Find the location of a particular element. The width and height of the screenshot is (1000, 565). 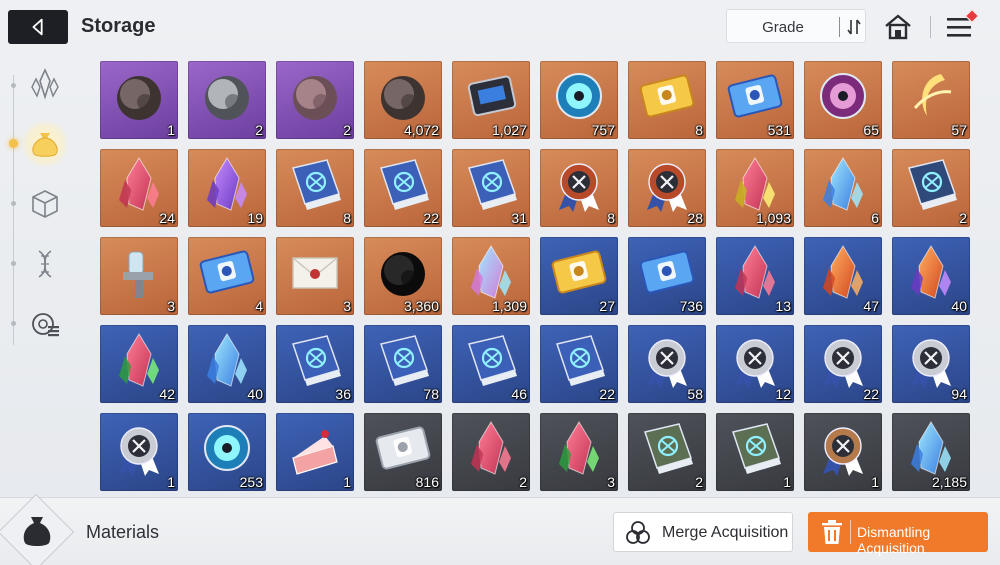

item-count: 3 is located at coordinates (611, 482).